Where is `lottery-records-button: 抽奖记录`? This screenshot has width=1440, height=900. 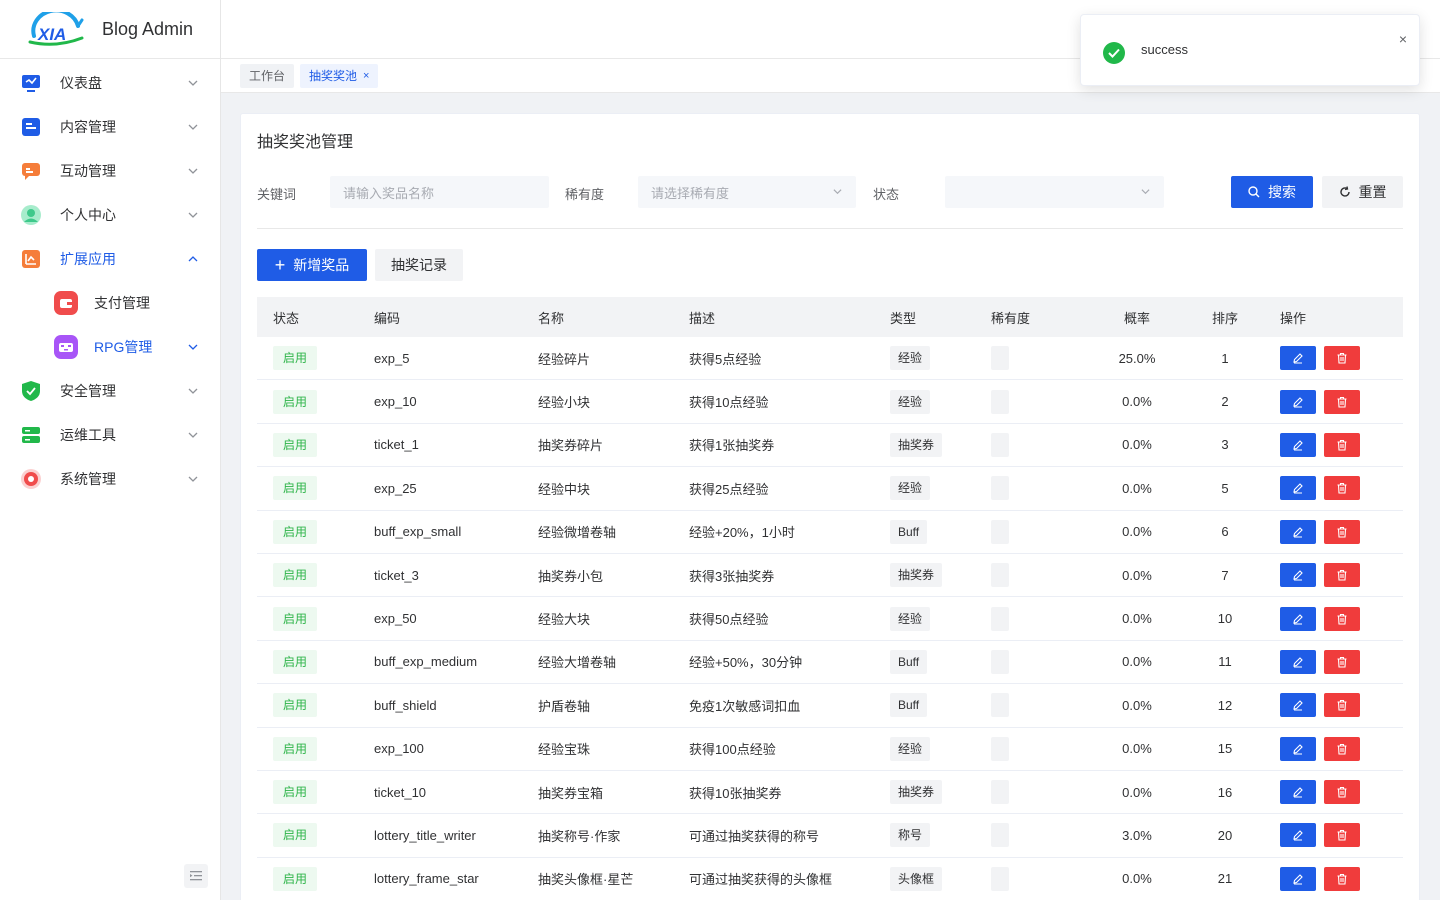 lottery-records-button: 抽奖记录 is located at coordinates (419, 265).